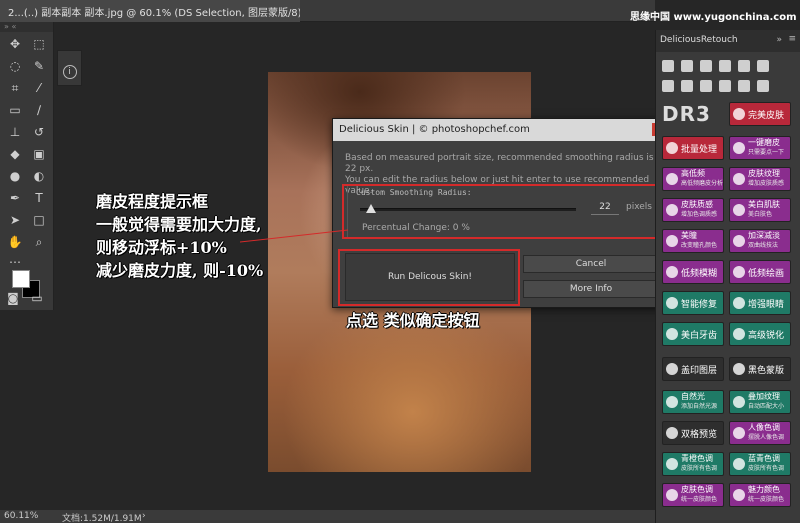 Image resolution: width=800 pixels, height=523 pixels. What do you see at coordinates (39, 154) in the screenshot?
I see `gradient-icon: ▣` at bounding box center [39, 154].